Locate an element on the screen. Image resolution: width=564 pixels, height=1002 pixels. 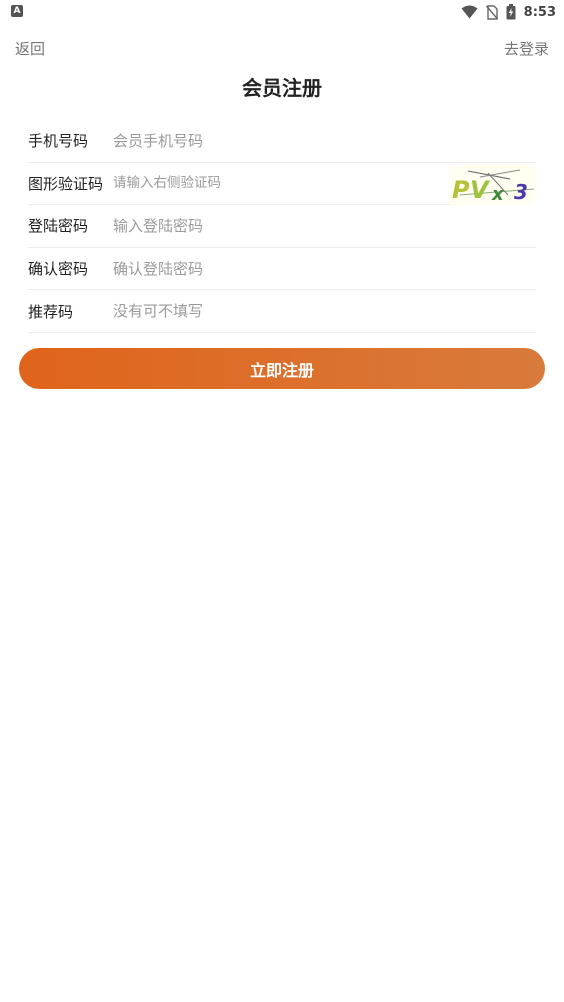
status-bar: A 8:53 is located at coordinates (282, 12).